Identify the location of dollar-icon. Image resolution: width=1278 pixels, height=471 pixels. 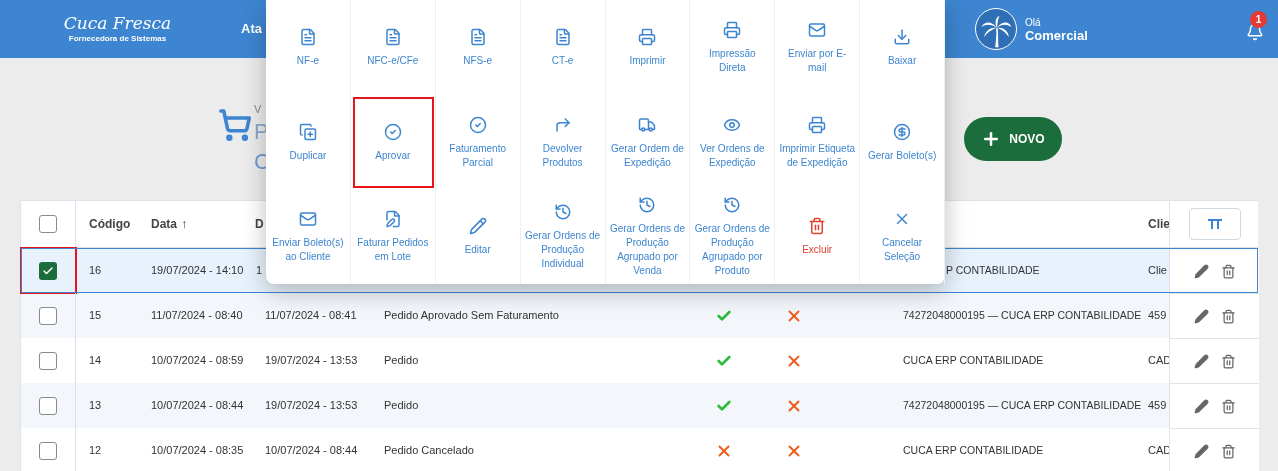
(902, 131).